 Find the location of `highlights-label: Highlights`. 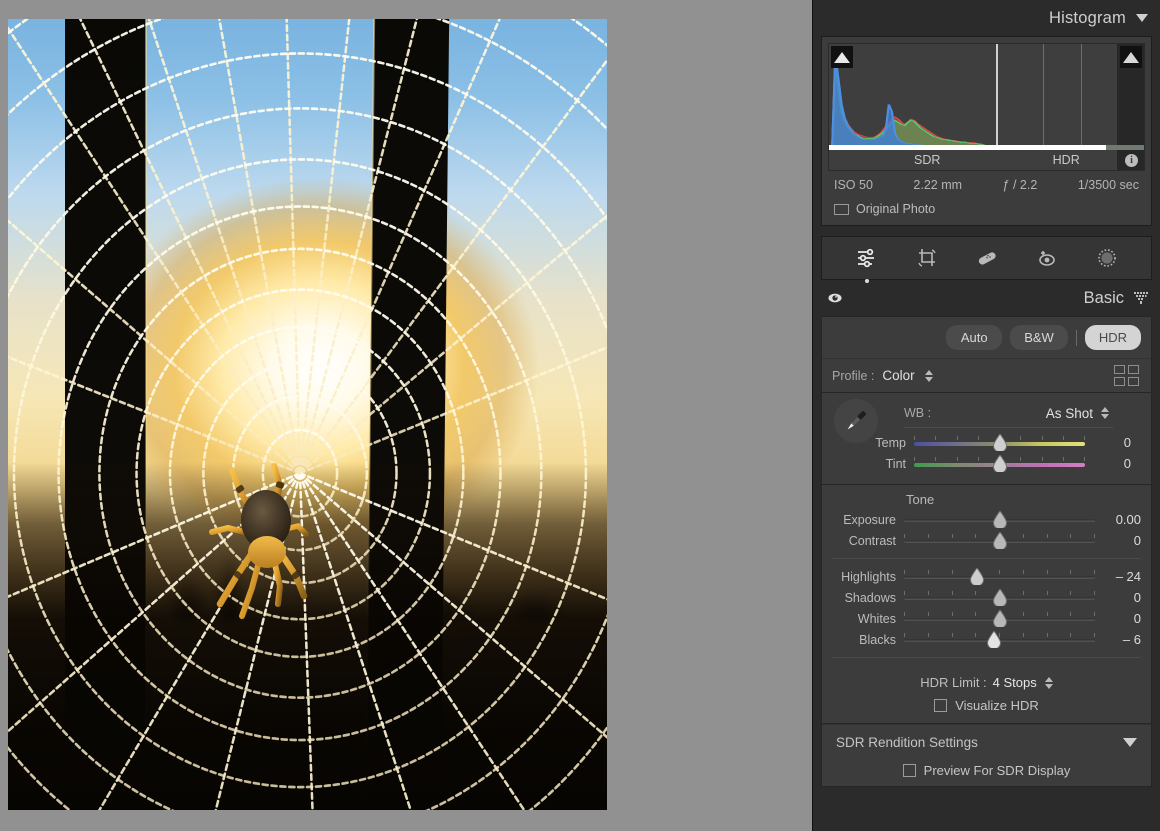

highlights-label: Highlights is located at coordinates (868, 576).